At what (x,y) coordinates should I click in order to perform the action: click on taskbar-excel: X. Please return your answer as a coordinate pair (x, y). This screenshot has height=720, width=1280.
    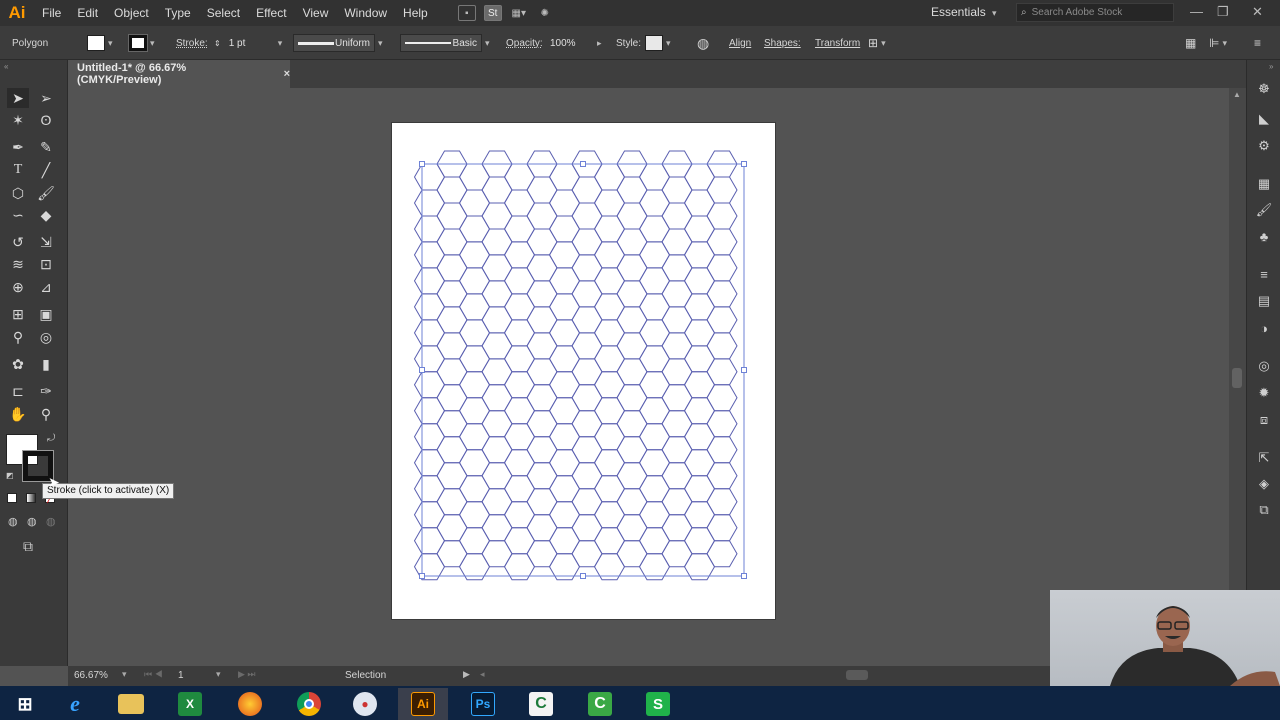
    Looking at the image, I should click on (190, 704).